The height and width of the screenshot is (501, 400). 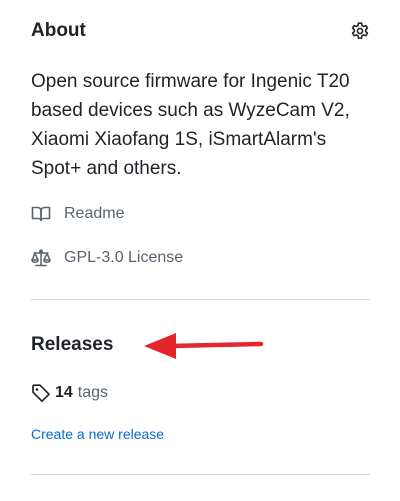 I want to click on tags-label: tags, so click(x=93, y=392).